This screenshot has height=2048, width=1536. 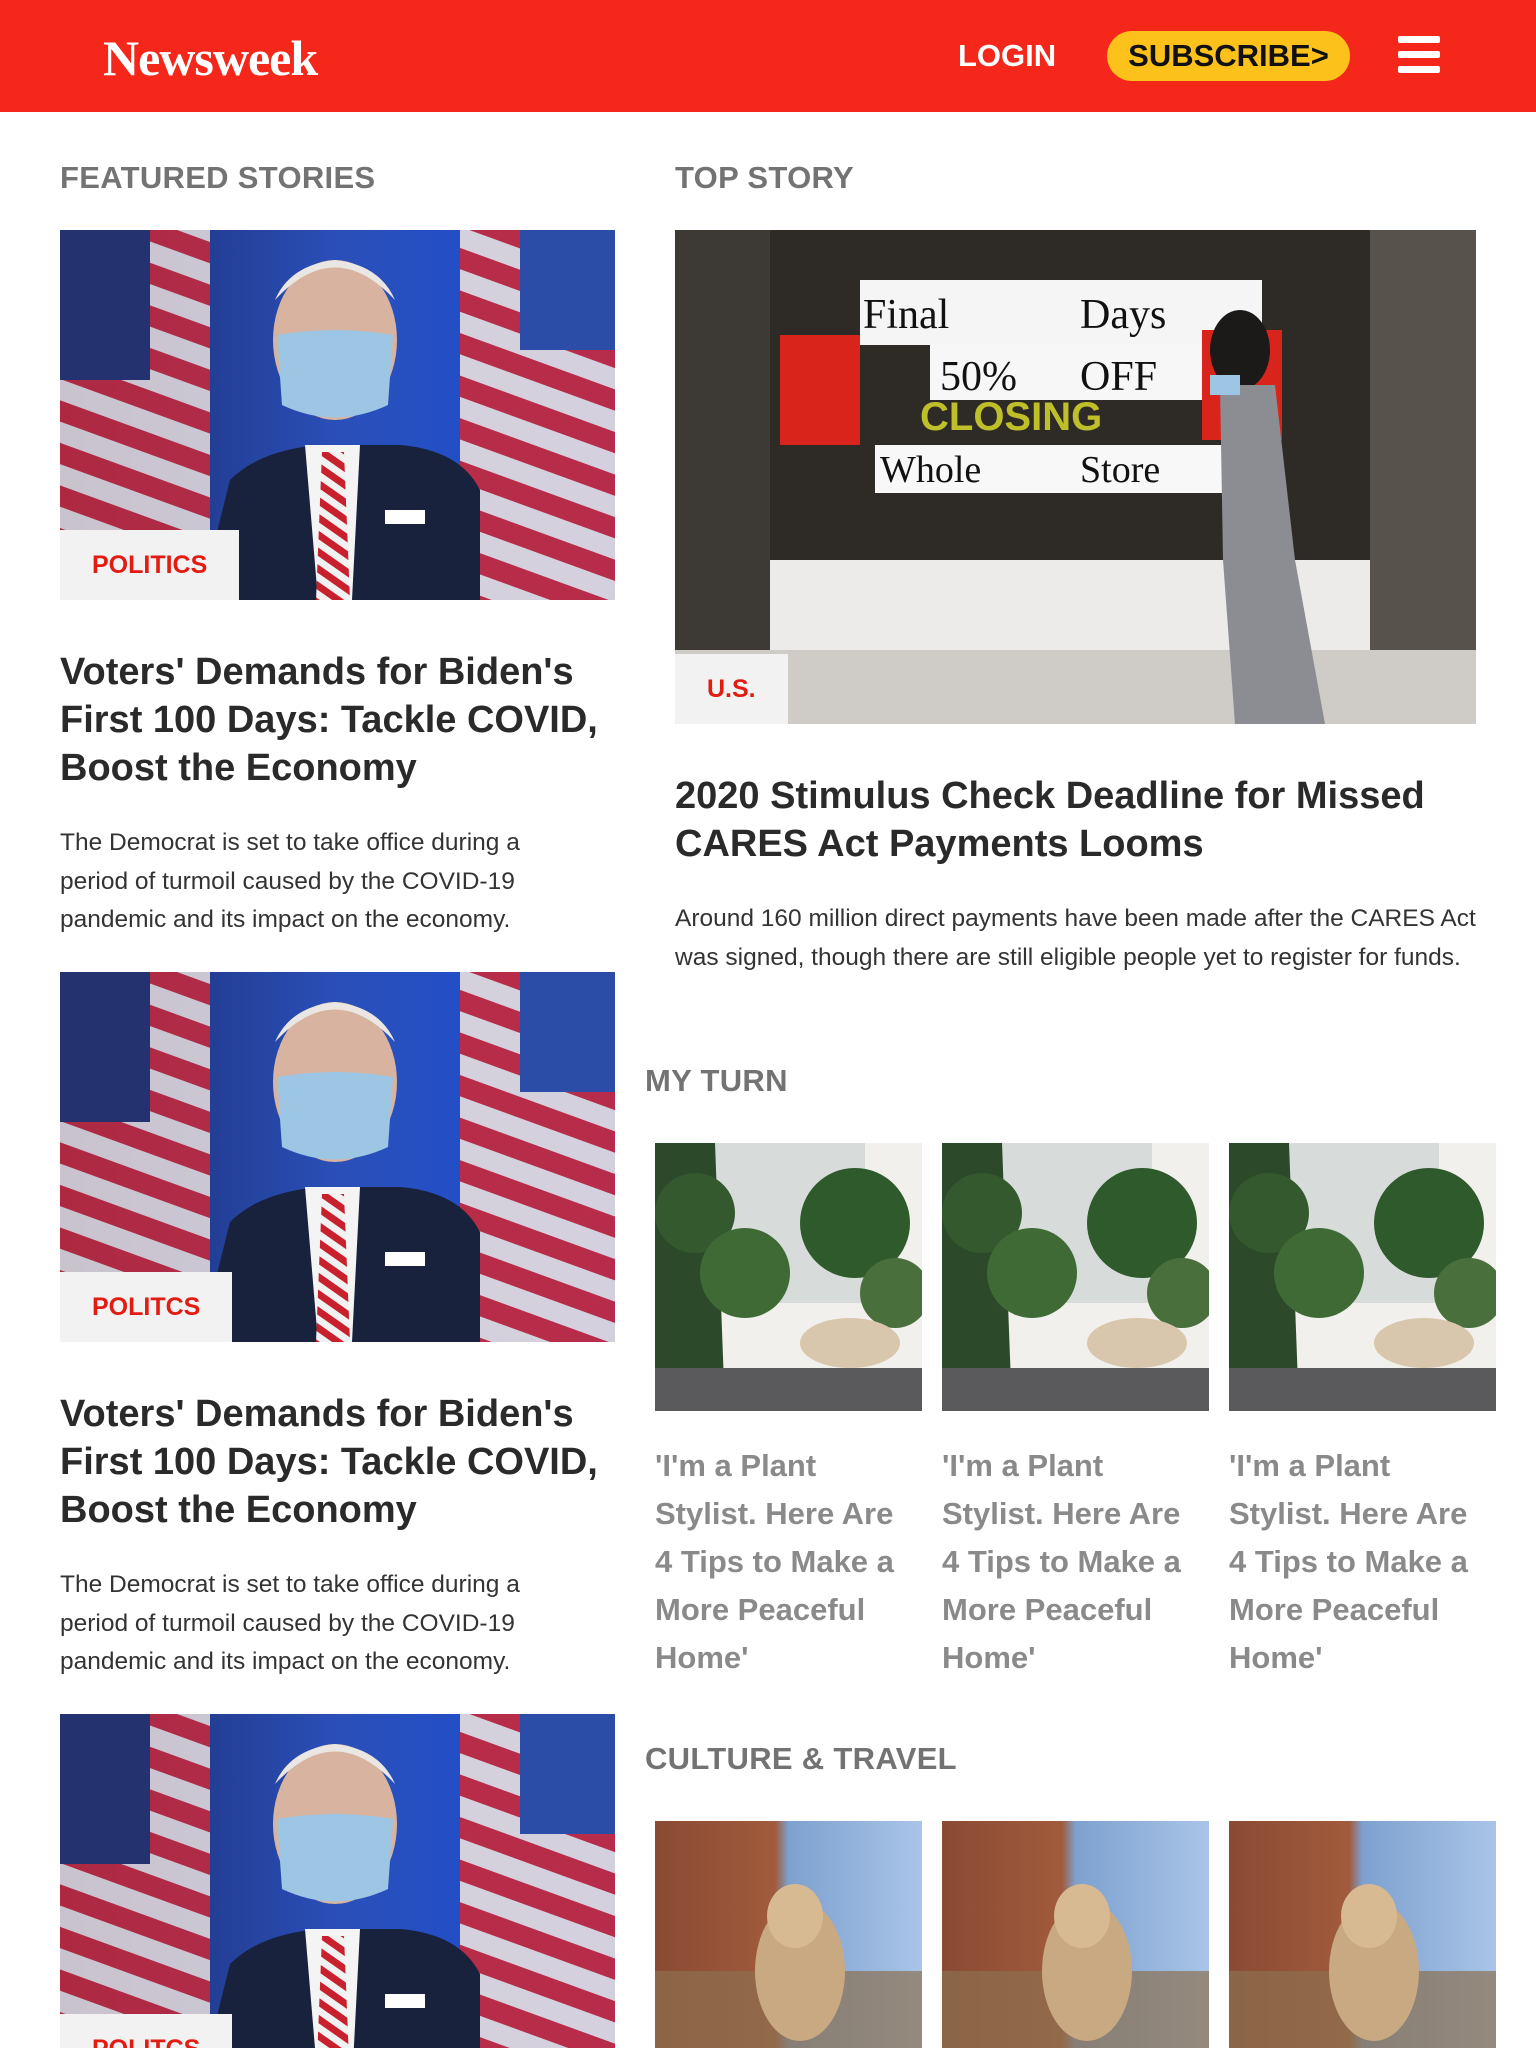 I want to click on featured-story-2-image: POLITCS, so click(x=337, y=1157).